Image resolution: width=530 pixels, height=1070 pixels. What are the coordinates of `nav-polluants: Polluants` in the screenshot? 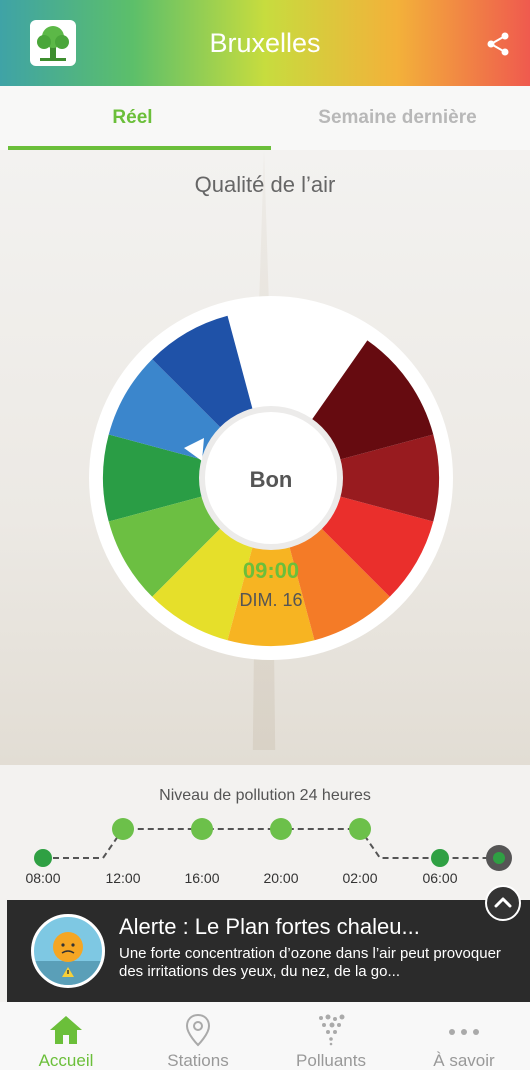 It's located at (331, 1036).